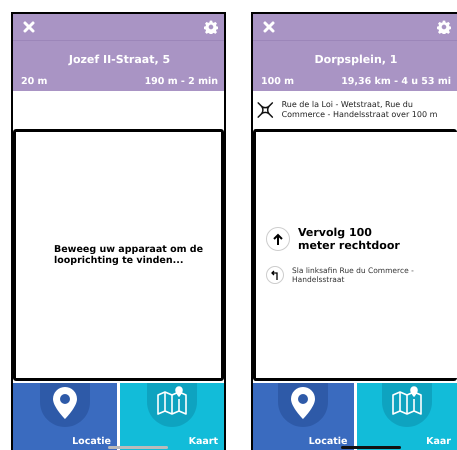  What do you see at coordinates (275, 275) in the screenshot?
I see `turn-left-icon` at bounding box center [275, 275].